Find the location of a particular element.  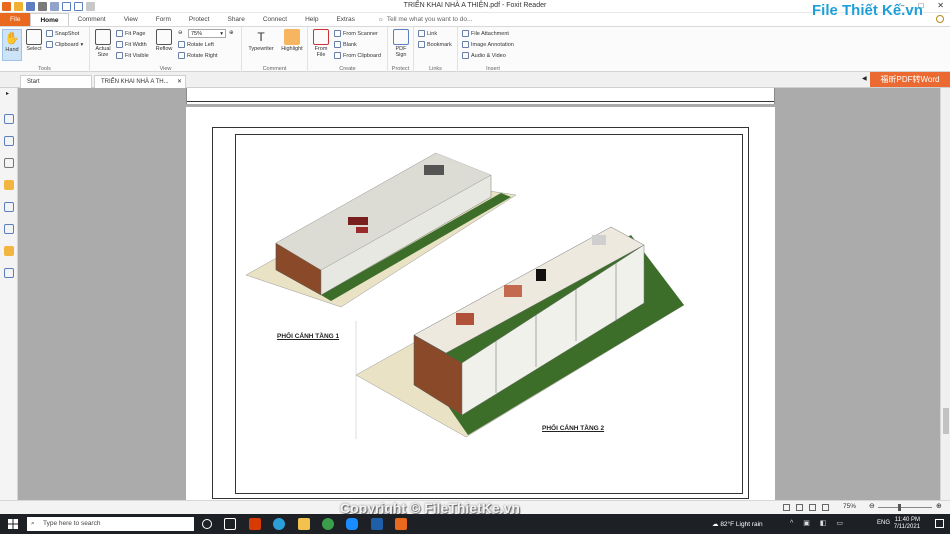

floor2-label: PHỐI CẢNH TẦNG 2 is located at coordinates (573, 428).